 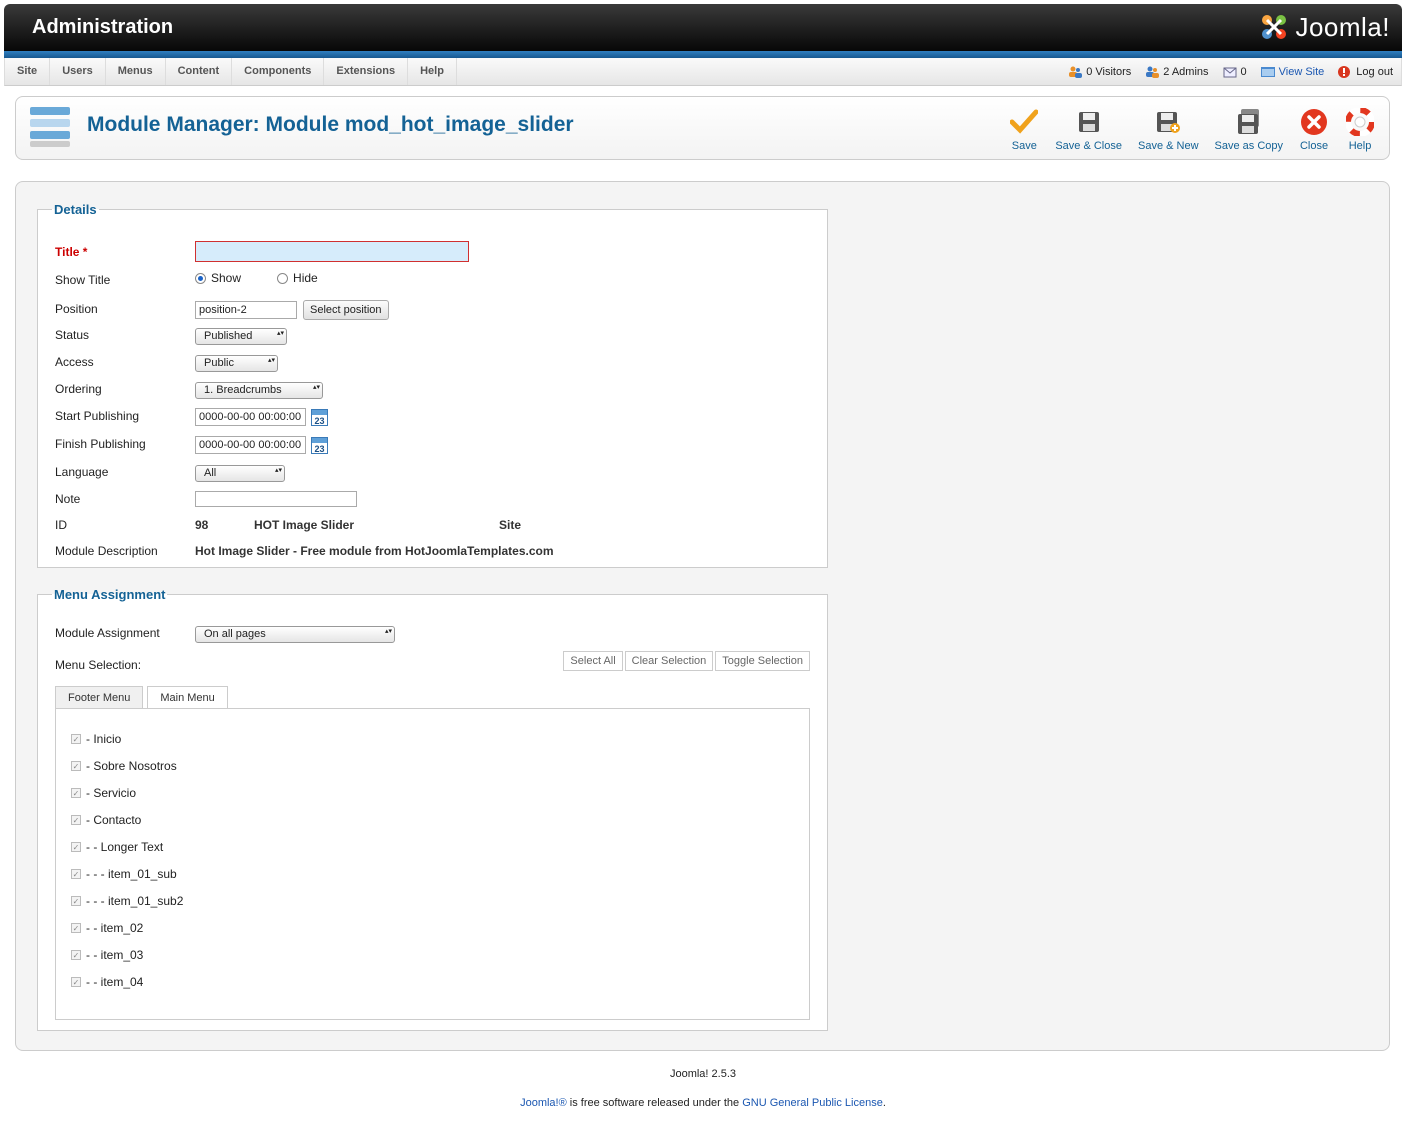 I want to click on menu-item: ✓ - Sobre Nosotros, so click(x=124, y=766).